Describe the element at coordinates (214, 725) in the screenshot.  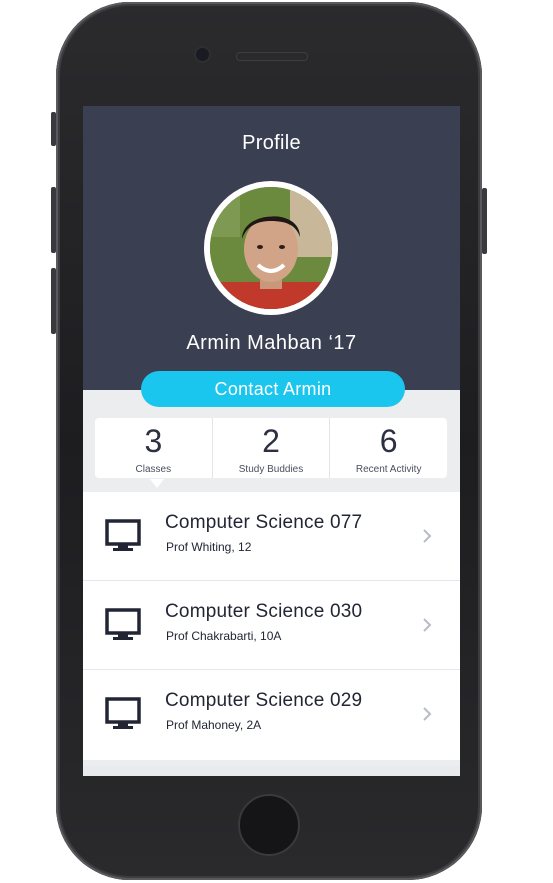
I see `class-subtitle: Prof Mahoney, 2A` at that location.